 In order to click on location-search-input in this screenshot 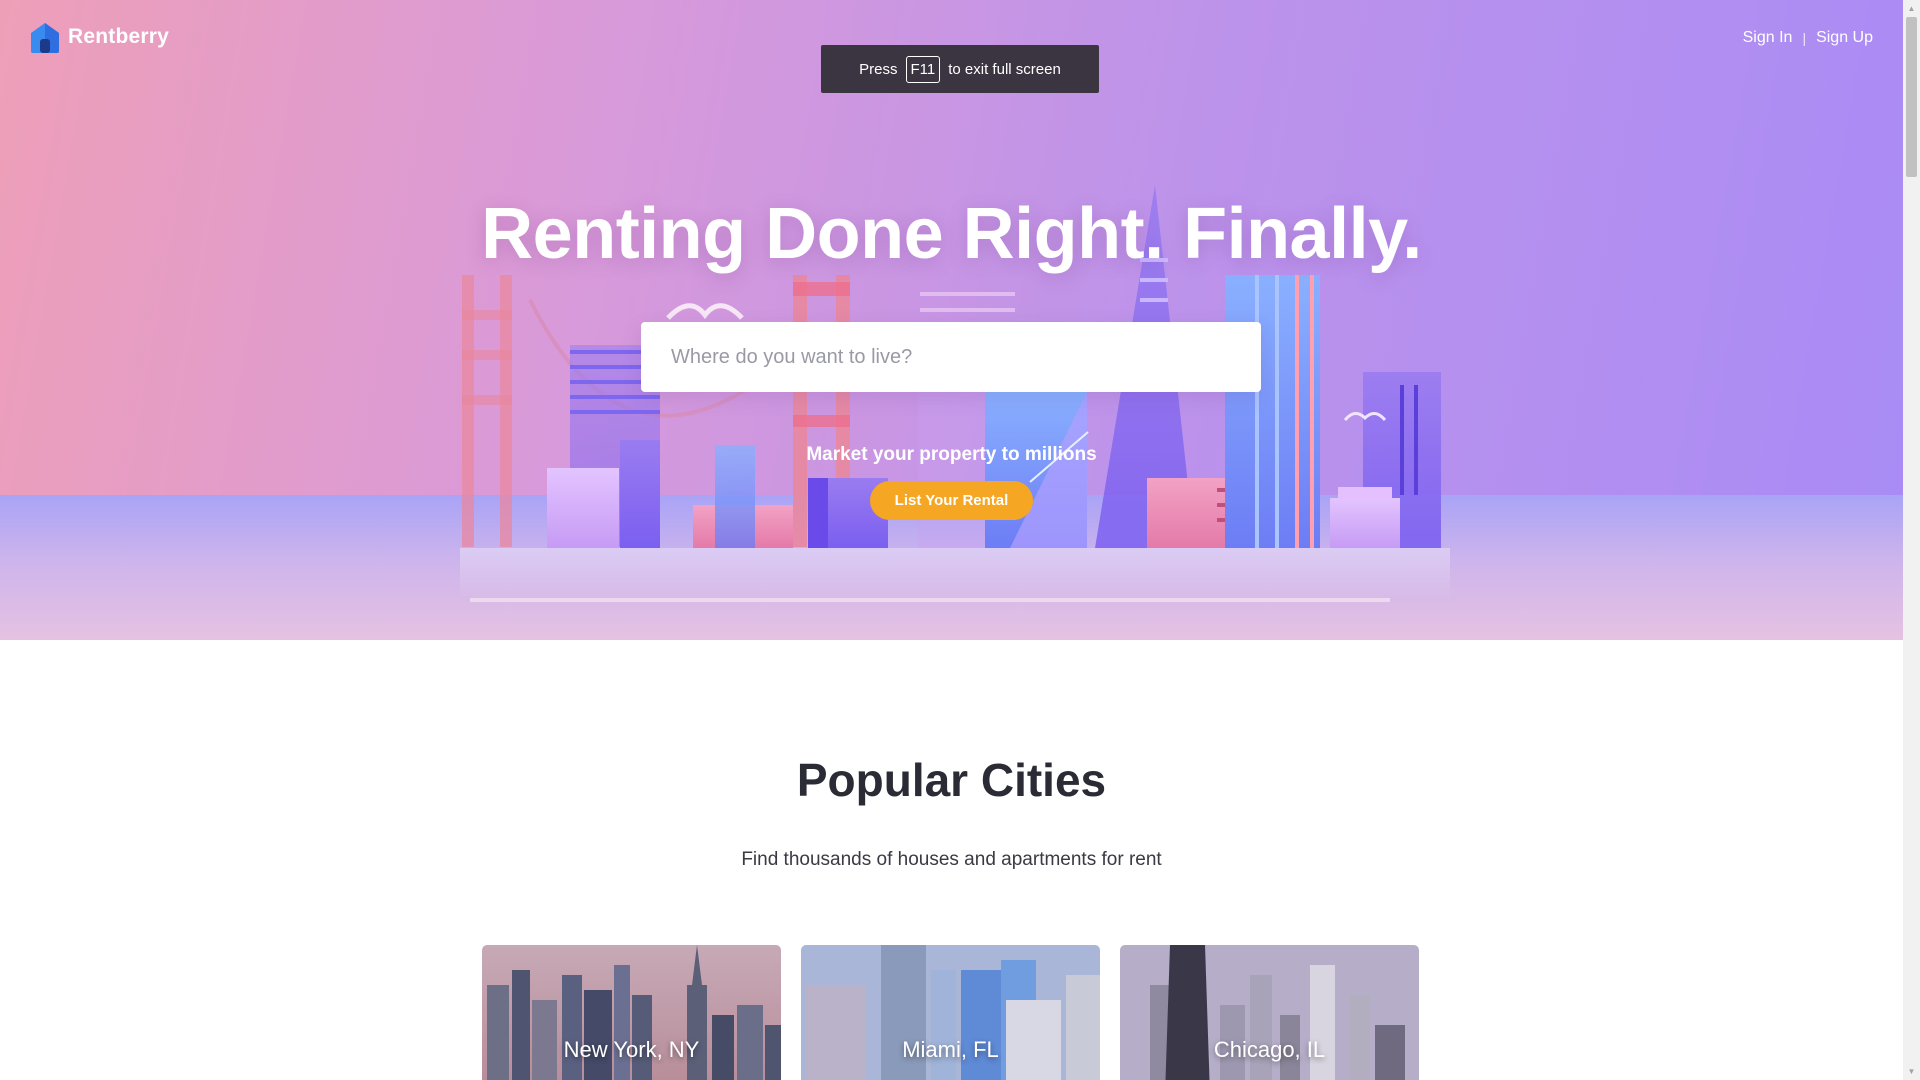, I will do `click(951, 357)`.